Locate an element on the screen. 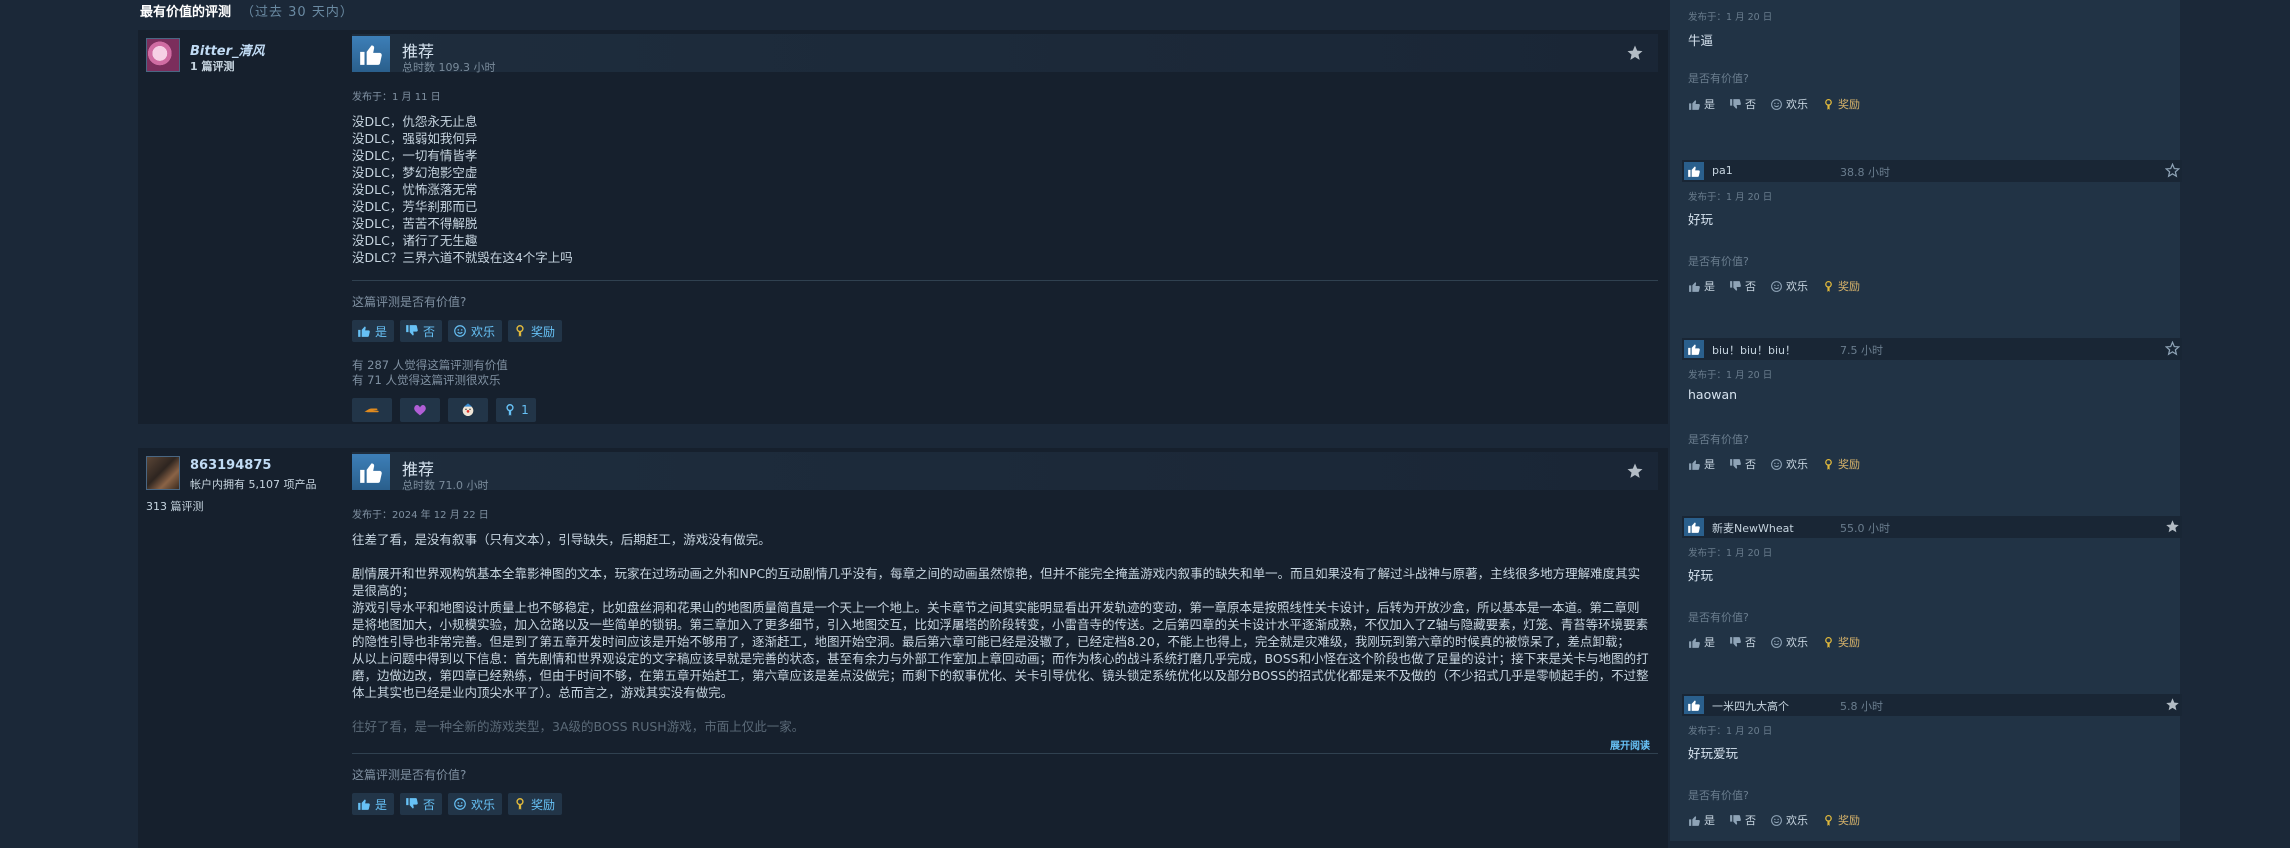 This screenshot has height=848, width=2290. recent-review-header: 一米四九大高个 5.8 小时 is located at coordinates (1932, 705).